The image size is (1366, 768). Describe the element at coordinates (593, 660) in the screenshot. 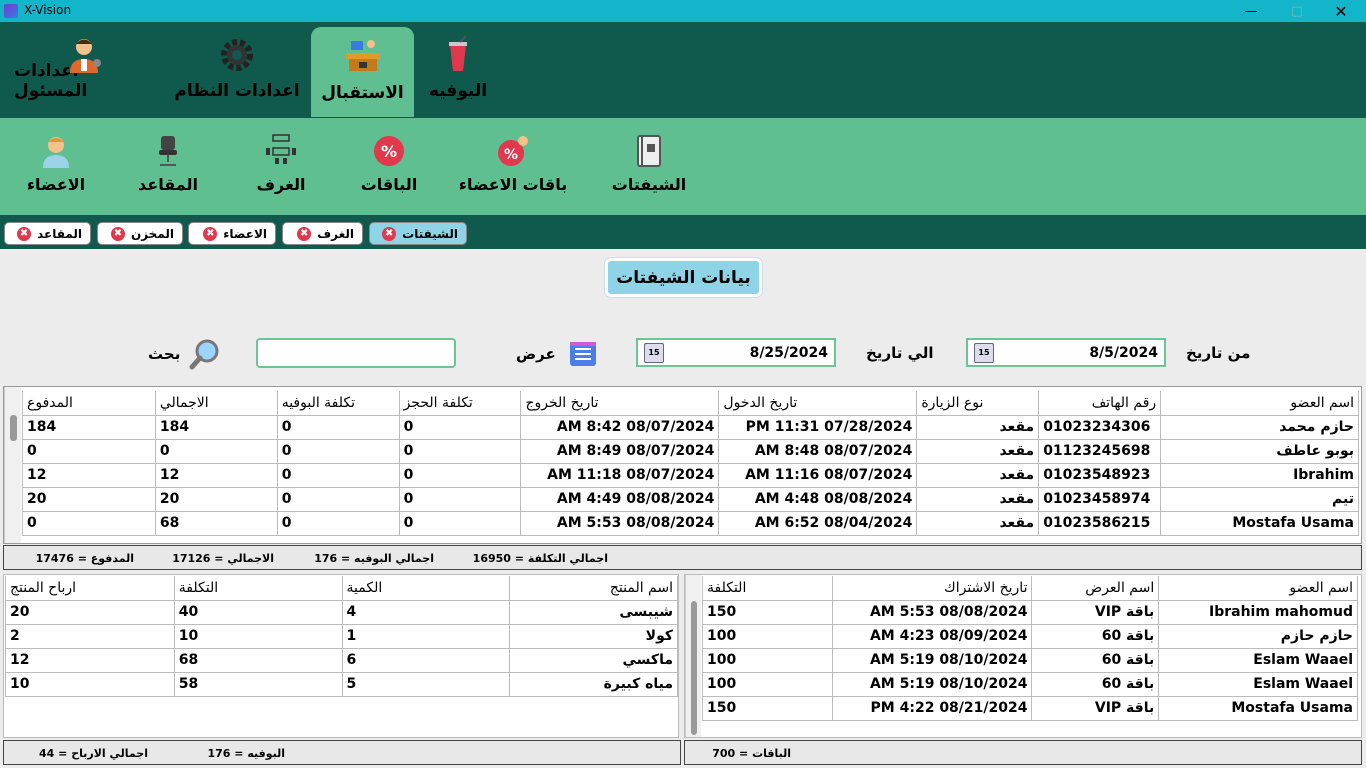

I see `table-cell: ماكسي` at that location.